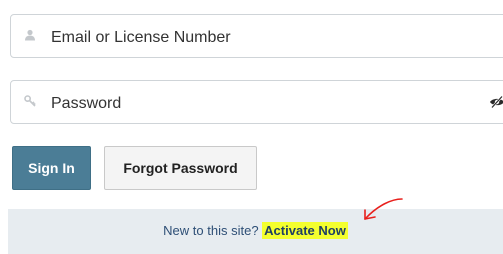 The height and width of the screenshot is (254, 503). Describe the element at coordinates (86, 103) in the screenshot. I see `password-placeholder: Password` at that location.